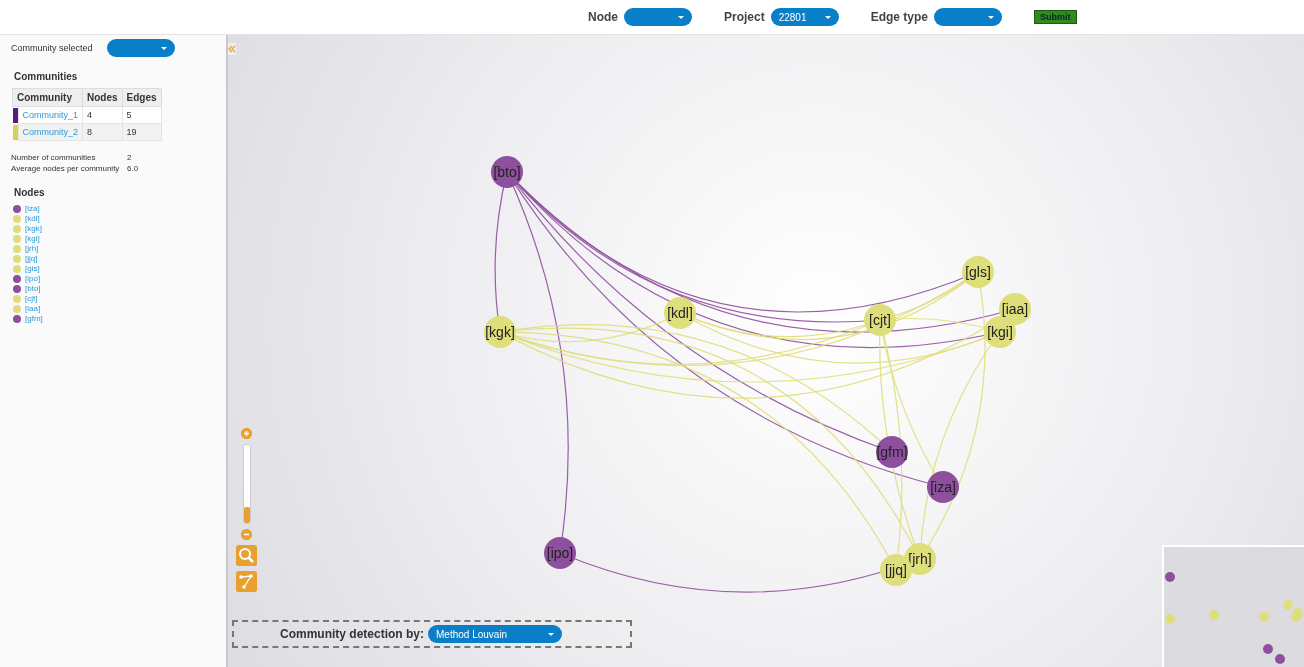 The height and width of the screenshot is (667, 1304). What do you see at coordinates (47, 97) in the screenshot?
I see `column-header: Community` at bounding box center [47, 97].